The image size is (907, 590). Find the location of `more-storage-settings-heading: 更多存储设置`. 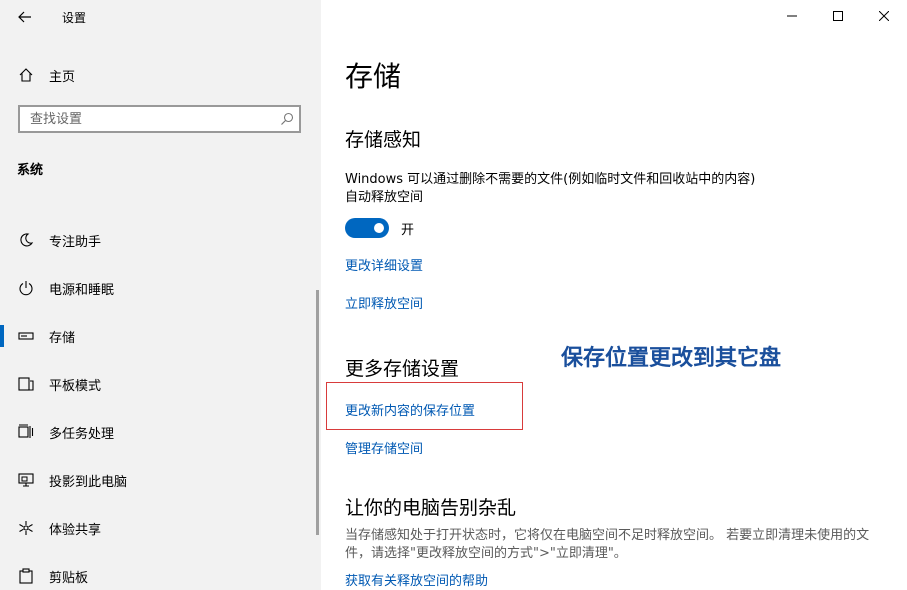

more-storage-settings-heading: 更多存储设置 is located at coordinates (402, 369).